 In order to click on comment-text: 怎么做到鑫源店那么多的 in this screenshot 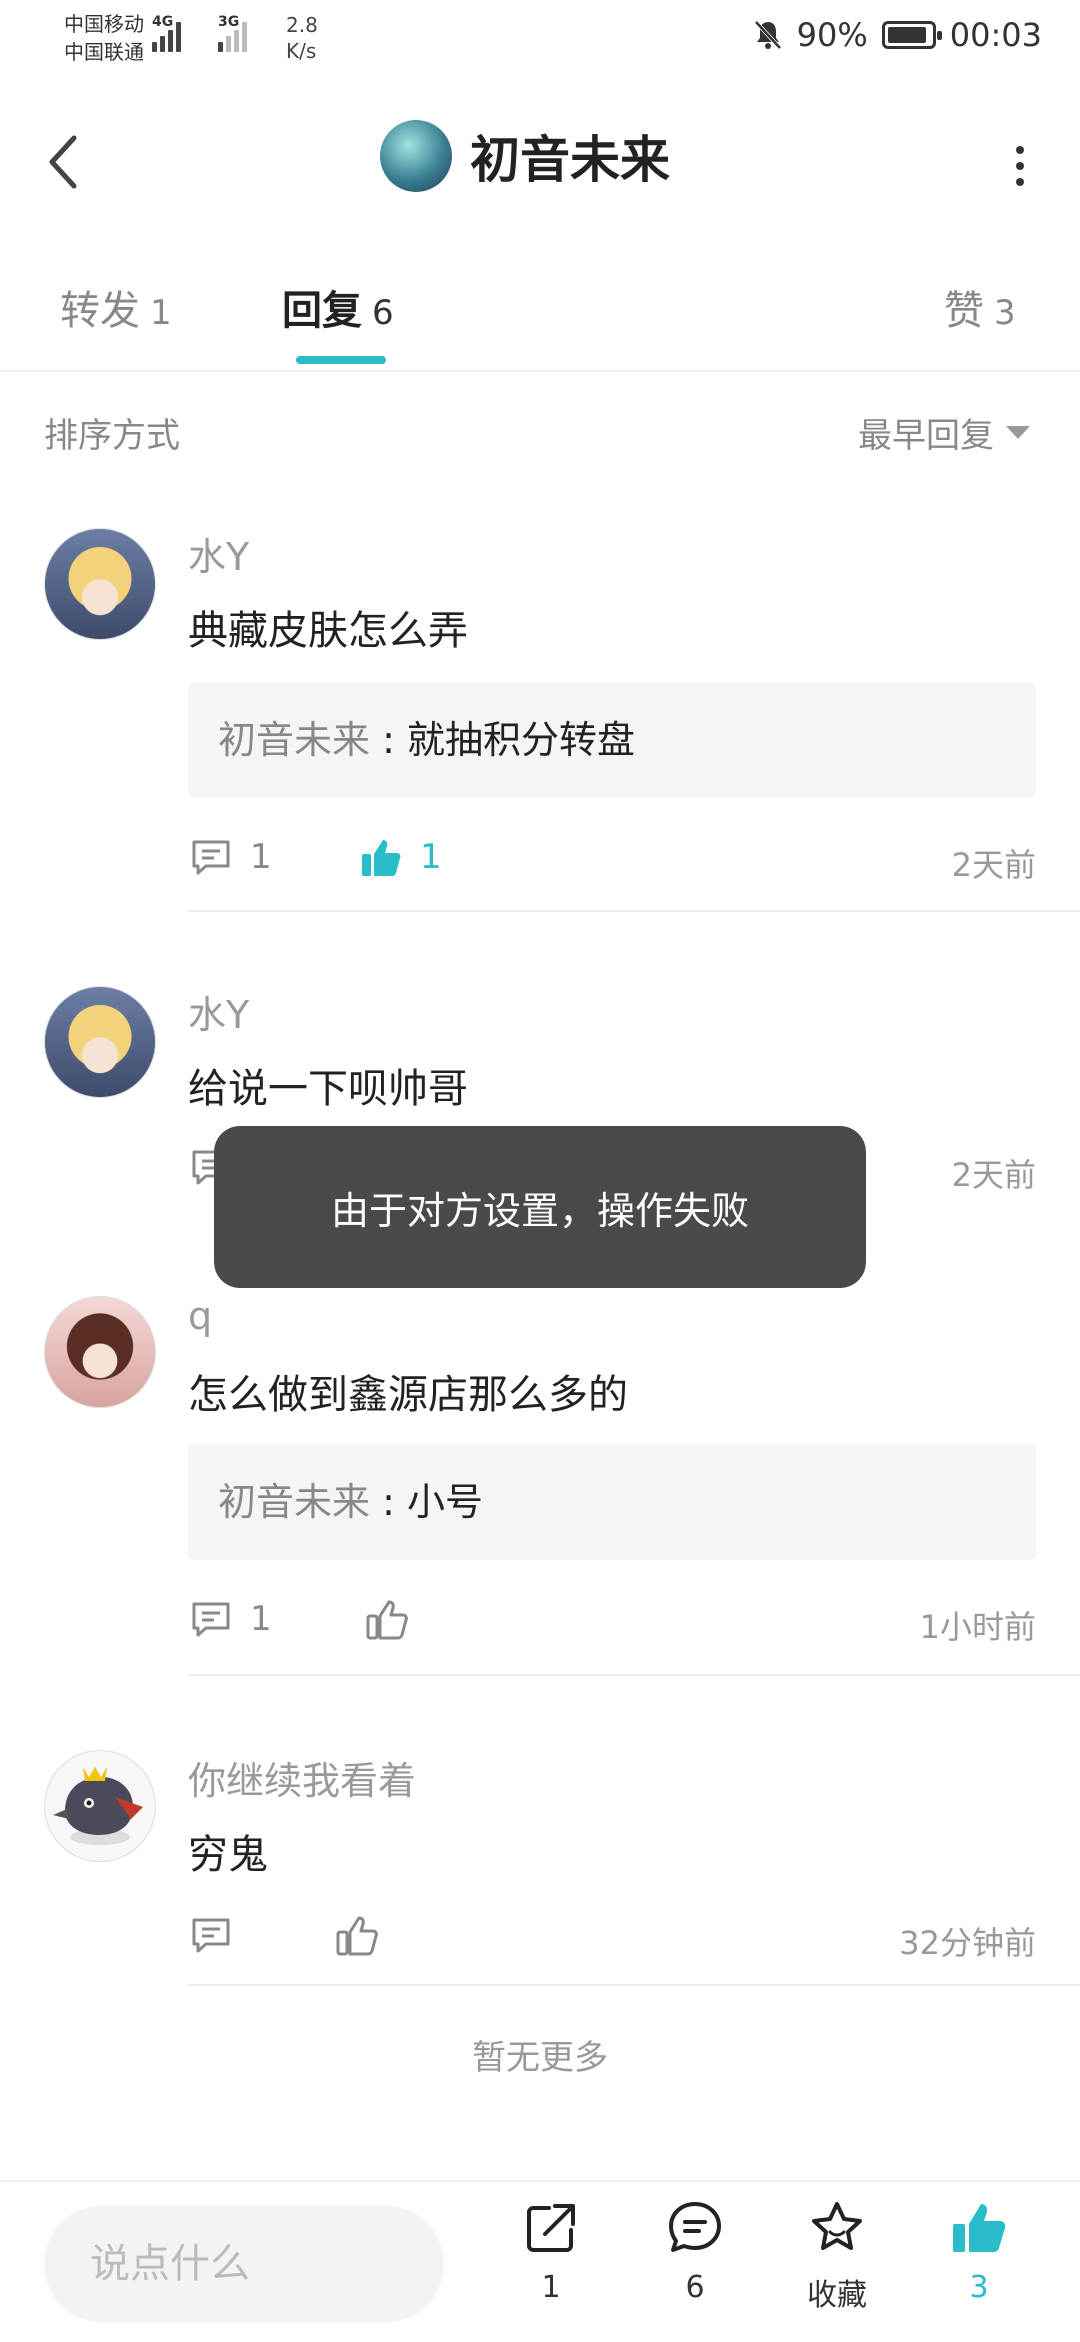, I will do `click(408, 1395)`.